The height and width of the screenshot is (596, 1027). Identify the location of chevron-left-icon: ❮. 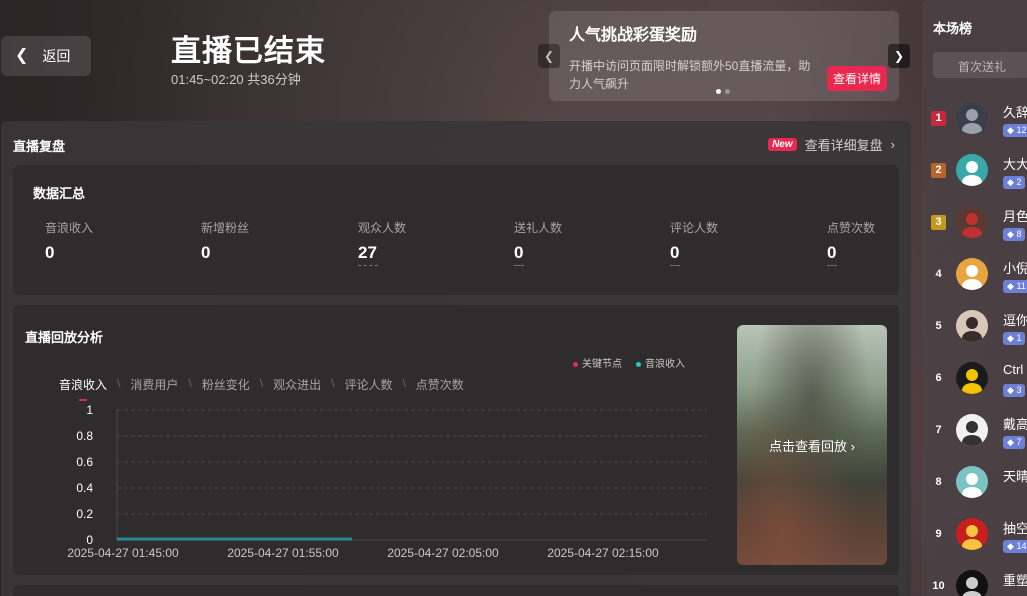
(549, 56).